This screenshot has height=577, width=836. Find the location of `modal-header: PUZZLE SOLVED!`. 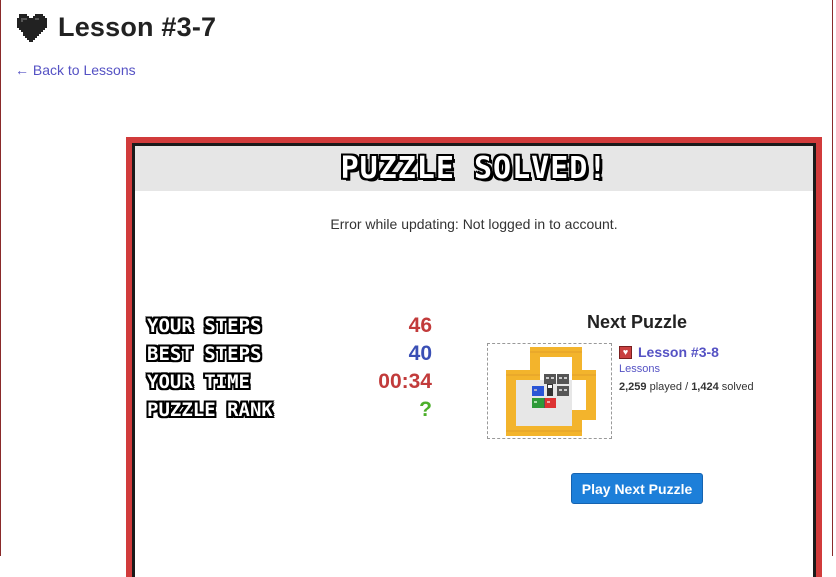

modal-header: PUZZLE SOLVED! is located at coordinates (474, 168).